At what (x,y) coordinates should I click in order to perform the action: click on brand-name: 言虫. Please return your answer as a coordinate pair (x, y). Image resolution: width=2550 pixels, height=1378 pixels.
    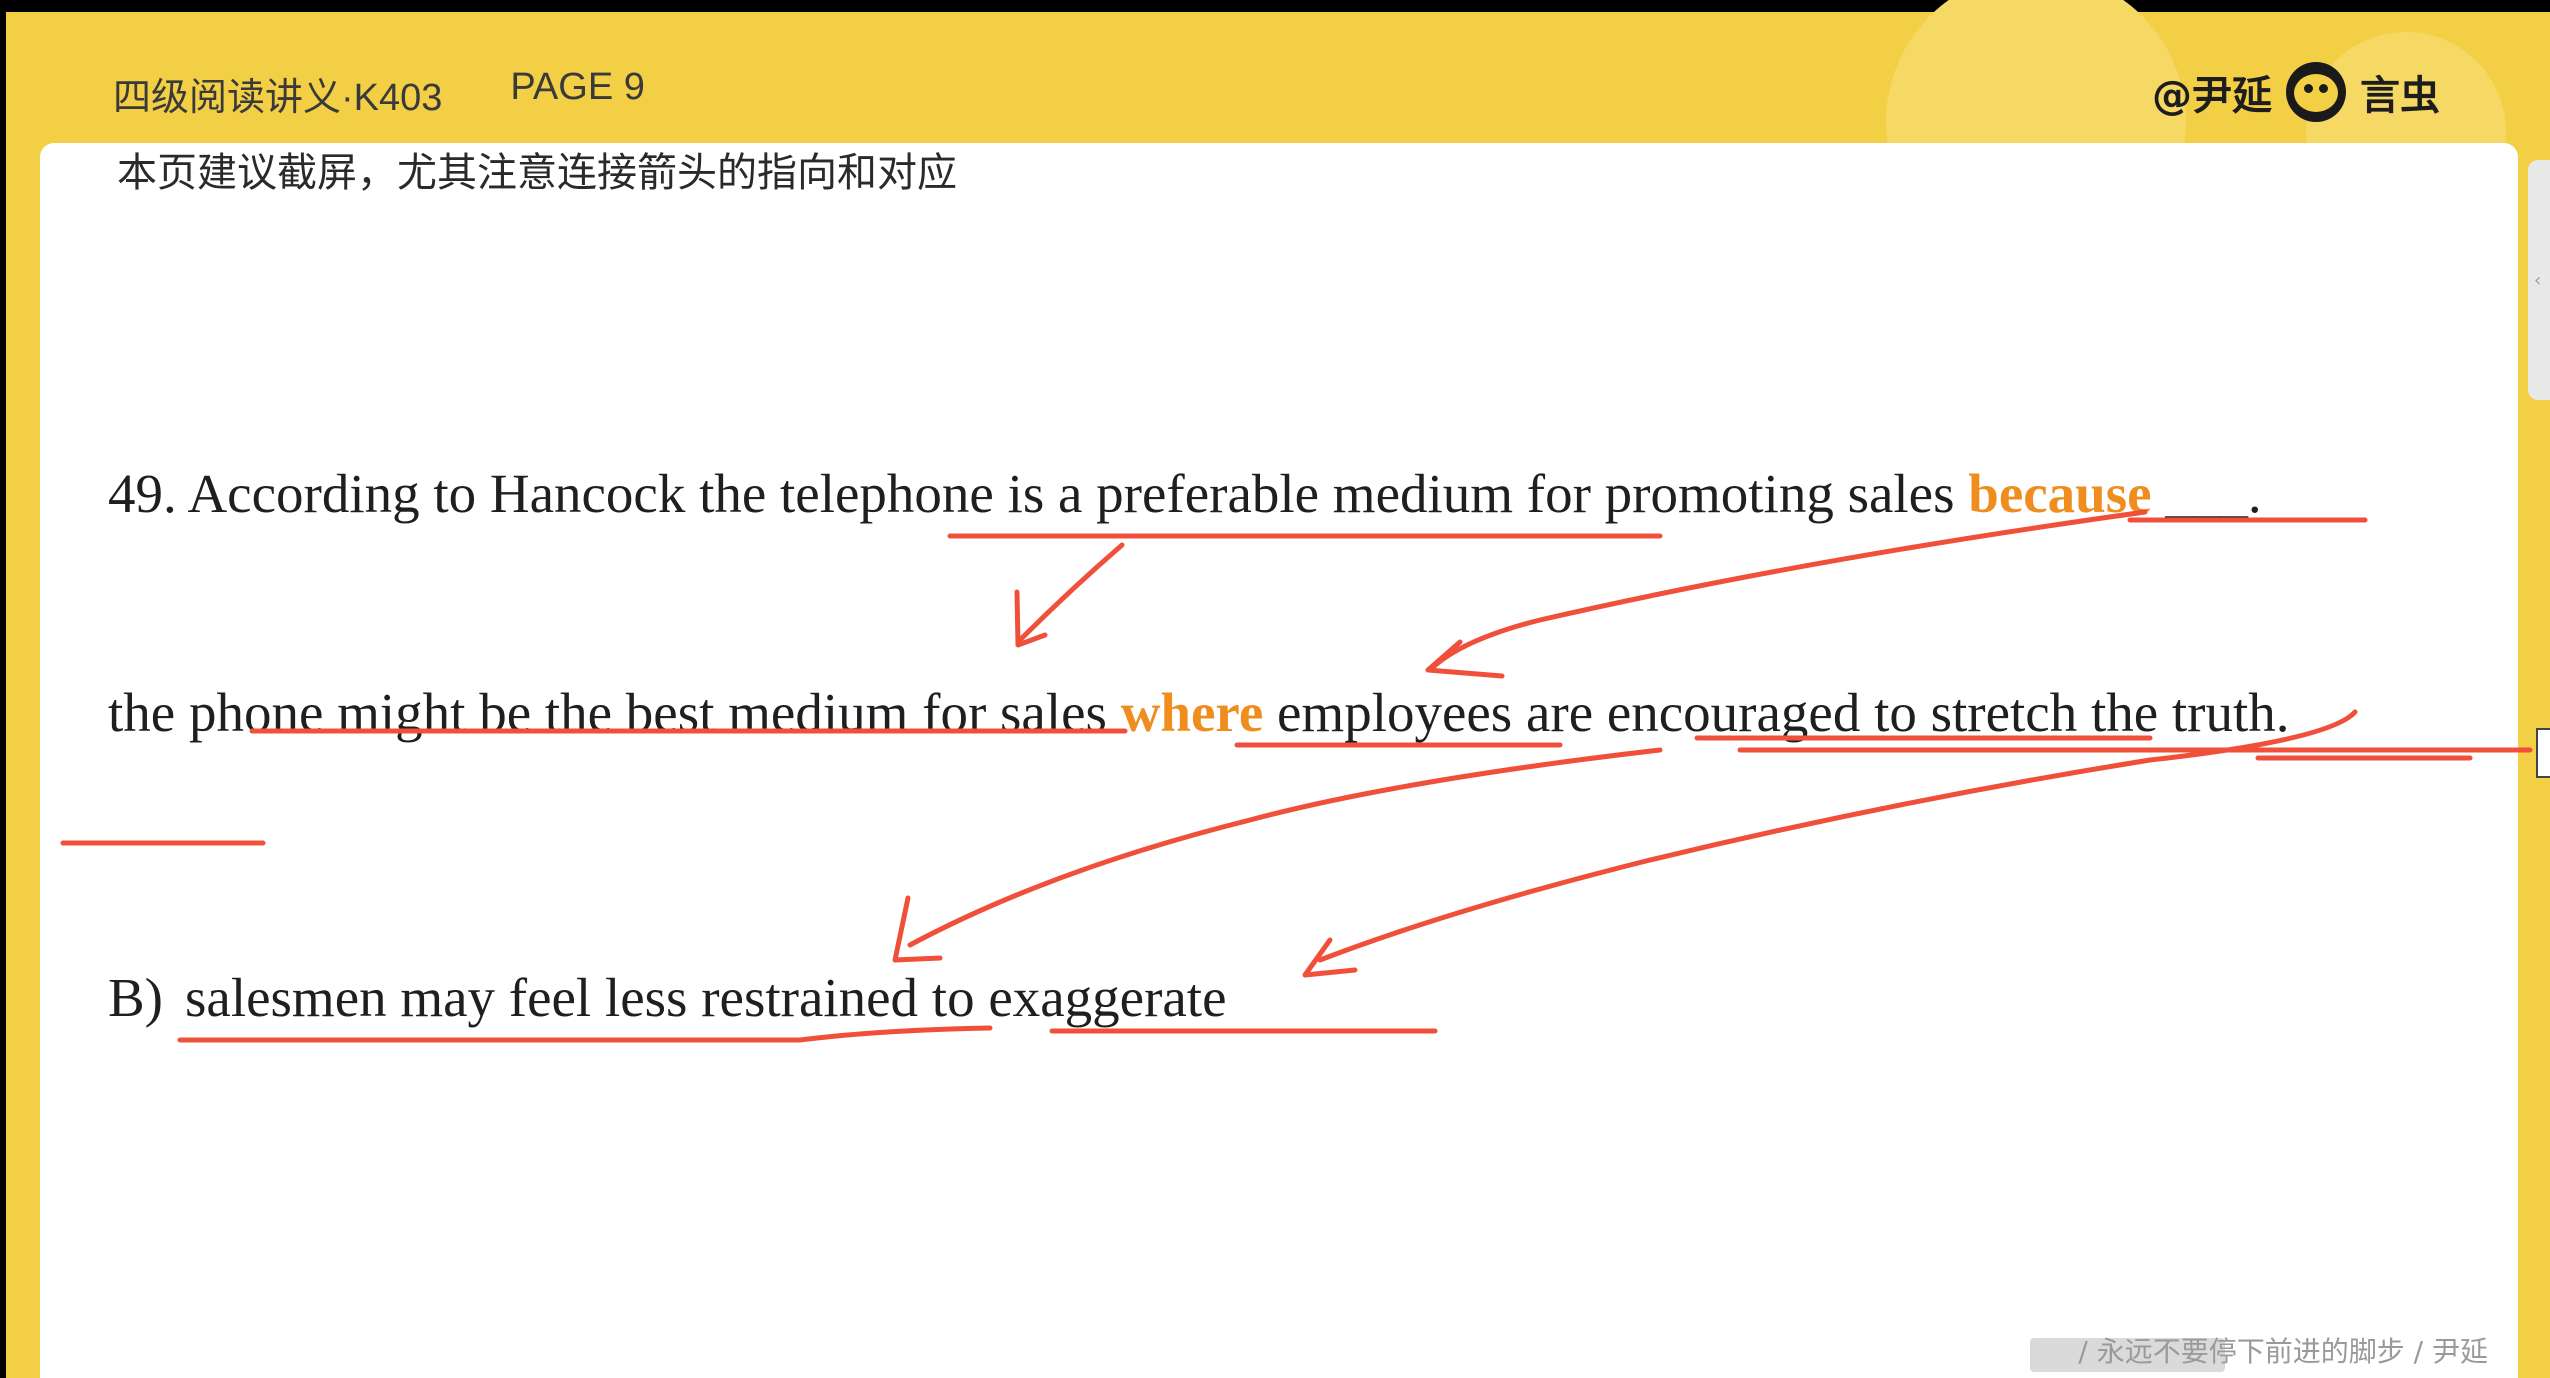
    Looking at the image, I should click on (2400, 96).